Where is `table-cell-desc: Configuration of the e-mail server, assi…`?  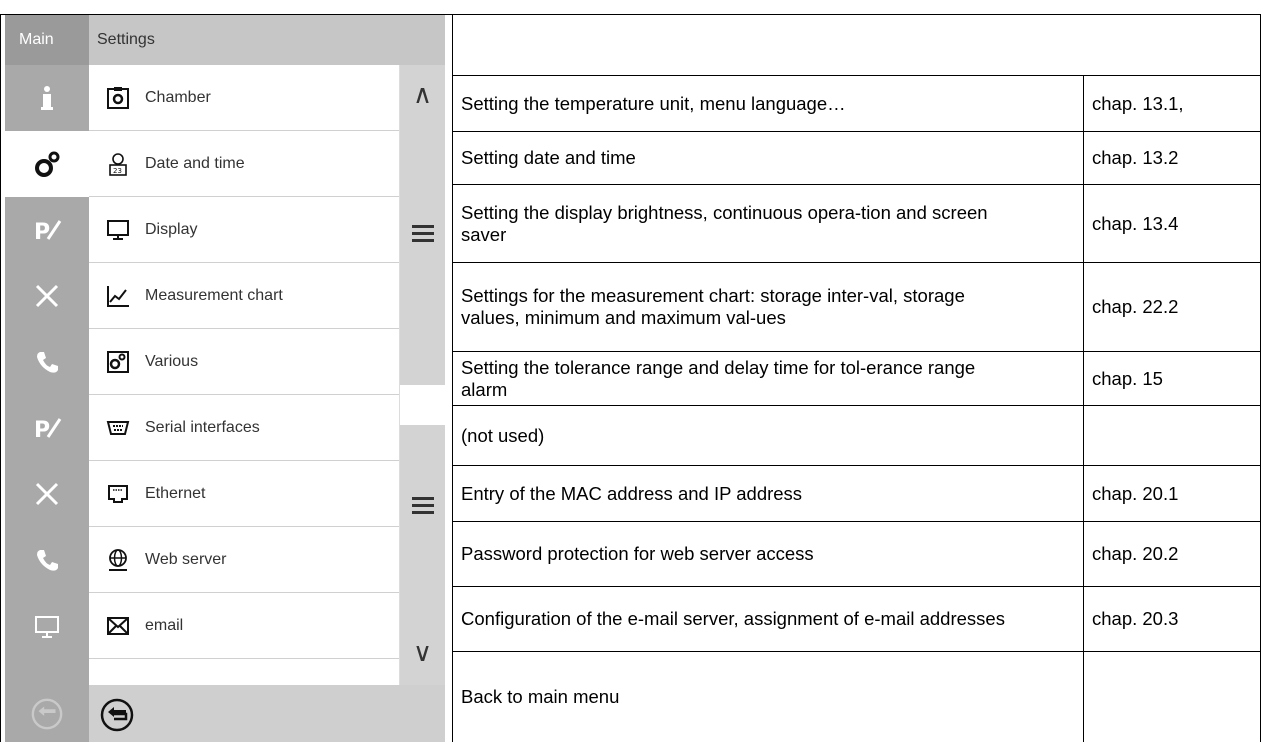 table-cell-desc: Configuration of the e-mail server, assi… is located at coordinates (733, 618).